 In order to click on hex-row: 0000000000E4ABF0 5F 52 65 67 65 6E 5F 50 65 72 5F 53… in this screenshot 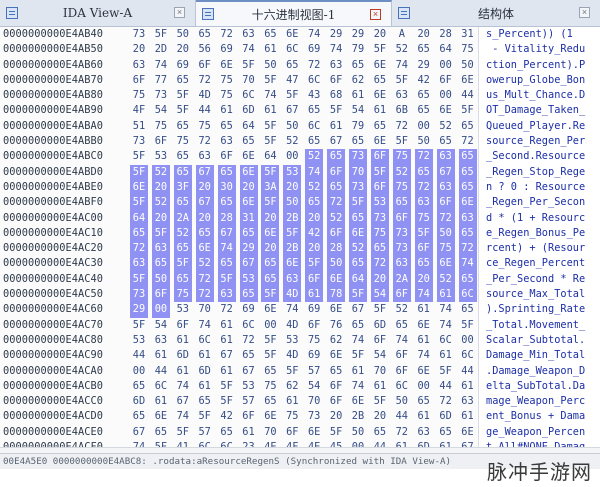, I will do `click(239, 203)`.